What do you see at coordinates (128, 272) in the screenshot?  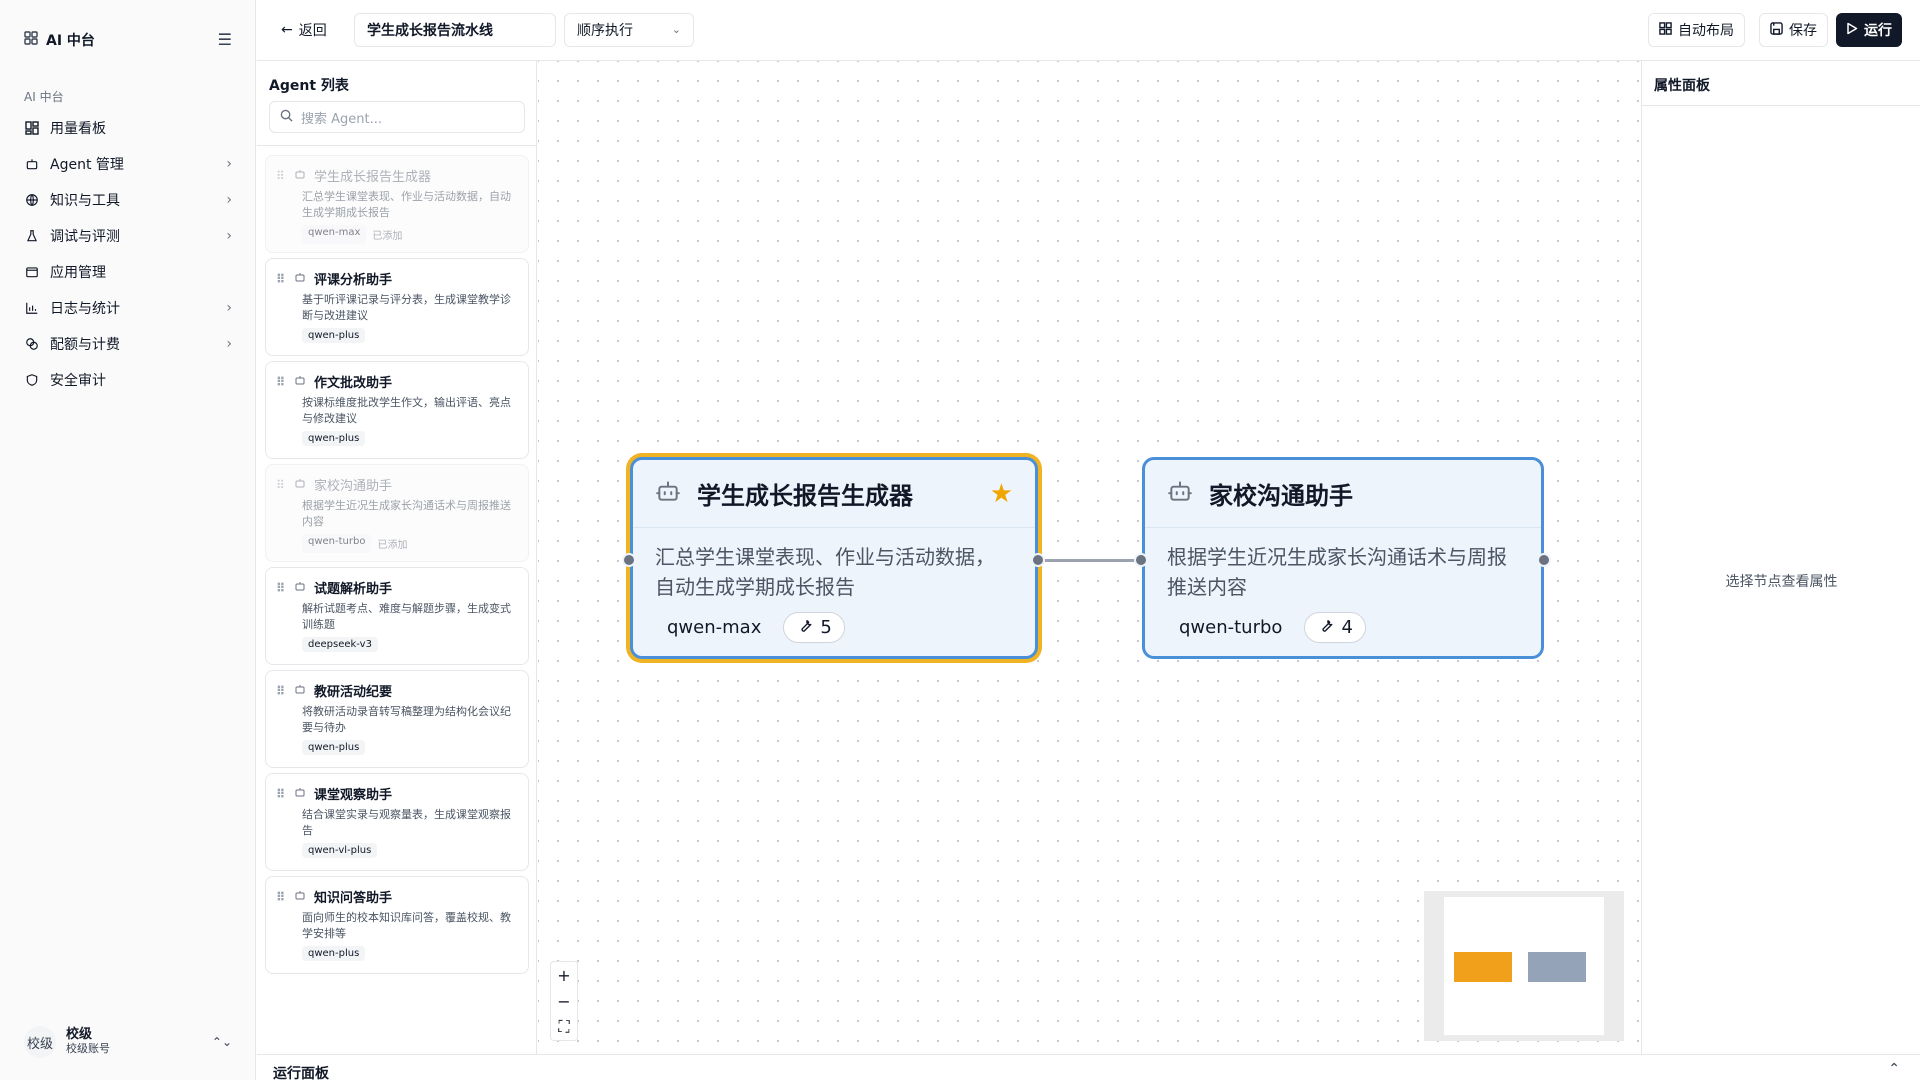 I see `sidebar-item: 应用管理` at bounding box center [128, 272].